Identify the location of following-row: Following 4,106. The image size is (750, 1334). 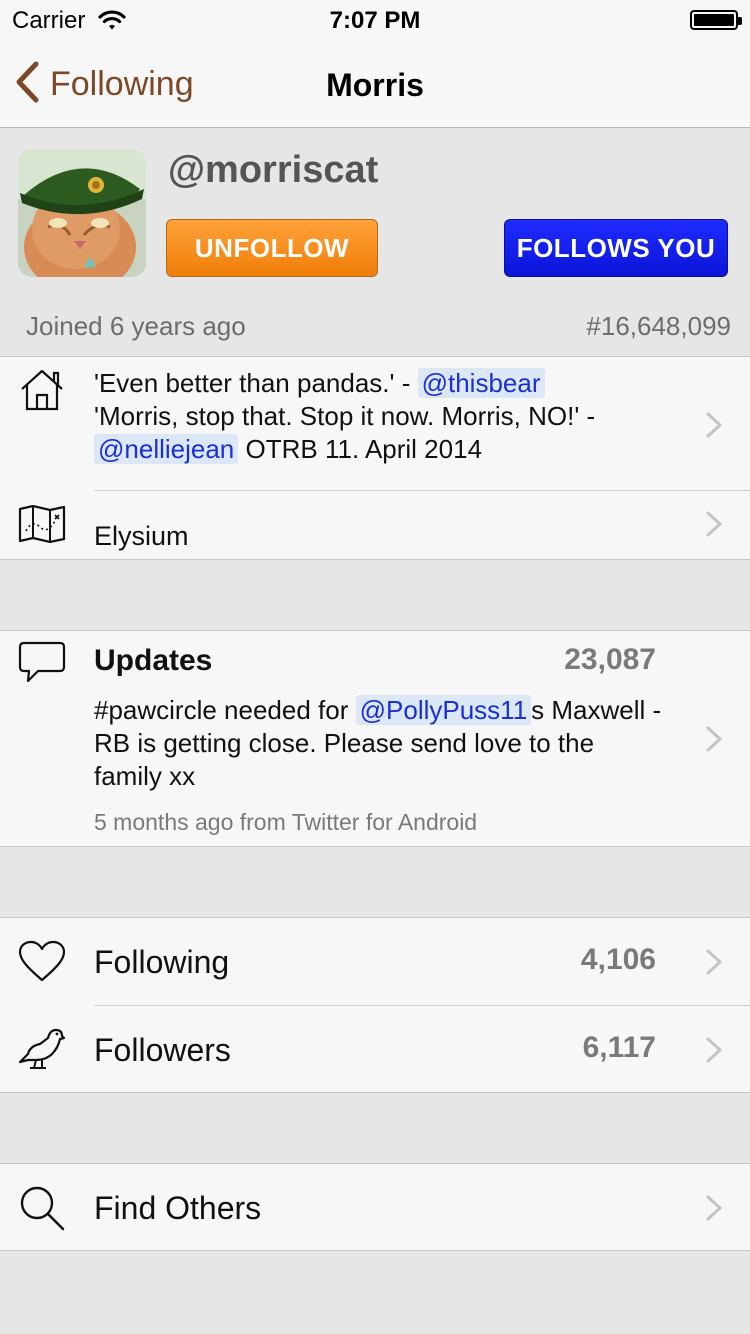
(375, 961).